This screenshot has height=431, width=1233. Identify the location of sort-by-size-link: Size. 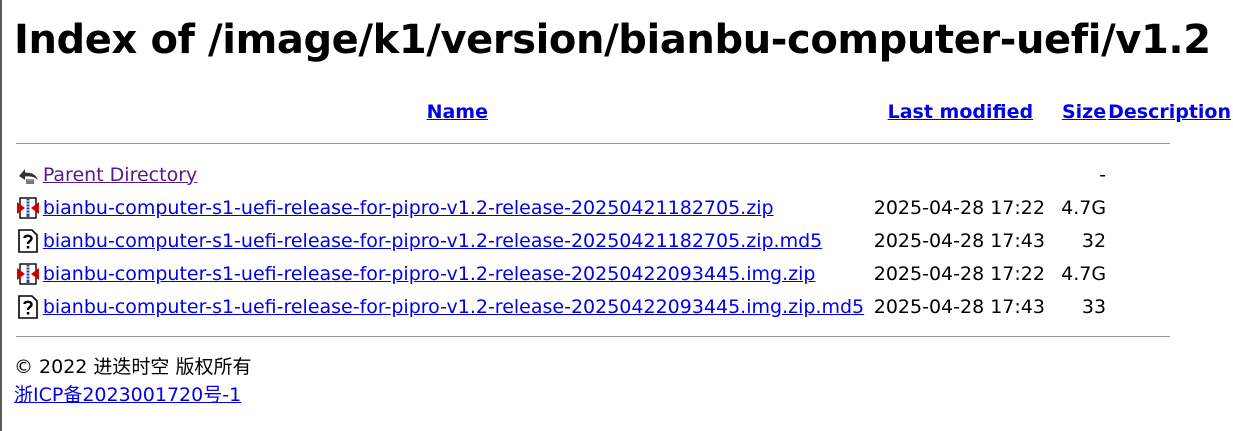
(1084, 112).